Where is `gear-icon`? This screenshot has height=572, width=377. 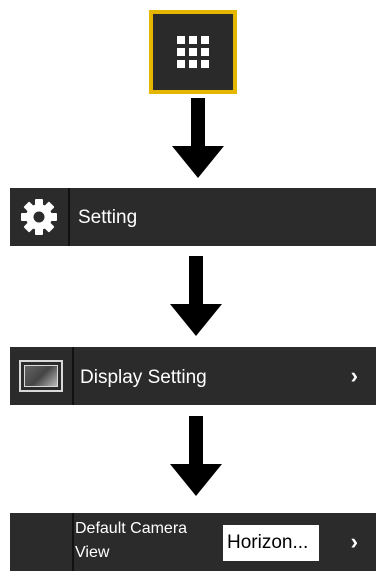 gear-icon is located at coordinates (39, 217).